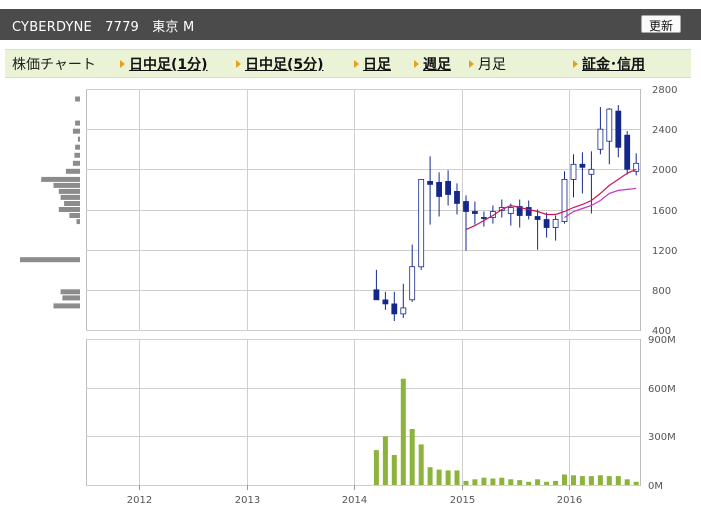 This screenshot has width=701, height=527. I want to click on x-tick-label: 2015, so click(462, 500).